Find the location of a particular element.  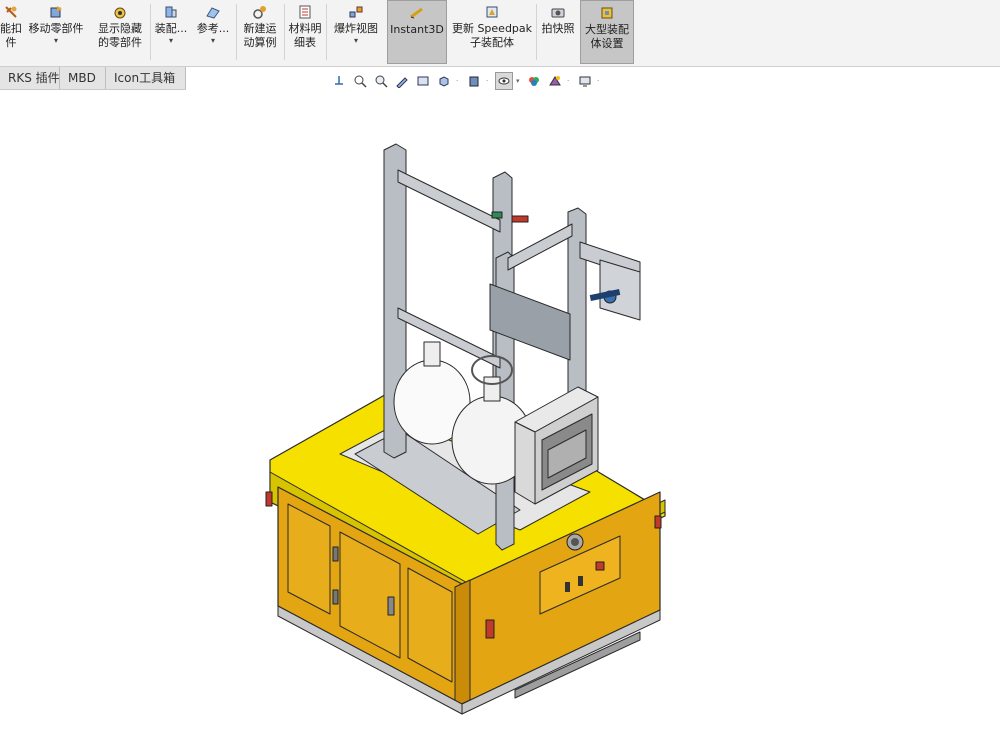

display-style-dropdown: · is located at coordinates (489, 81).